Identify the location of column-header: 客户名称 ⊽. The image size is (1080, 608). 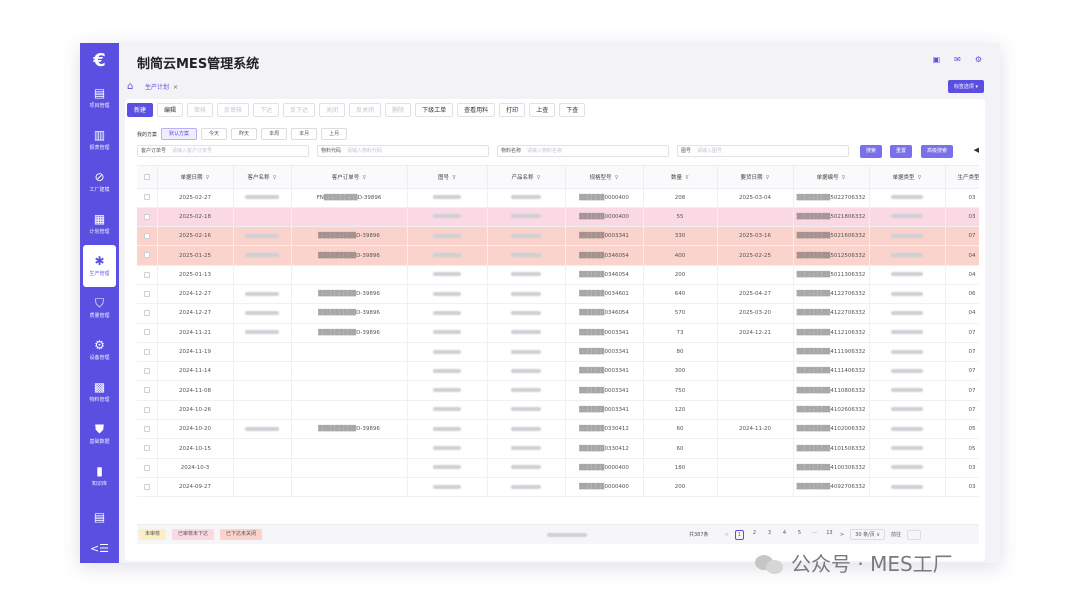
(262, 177).